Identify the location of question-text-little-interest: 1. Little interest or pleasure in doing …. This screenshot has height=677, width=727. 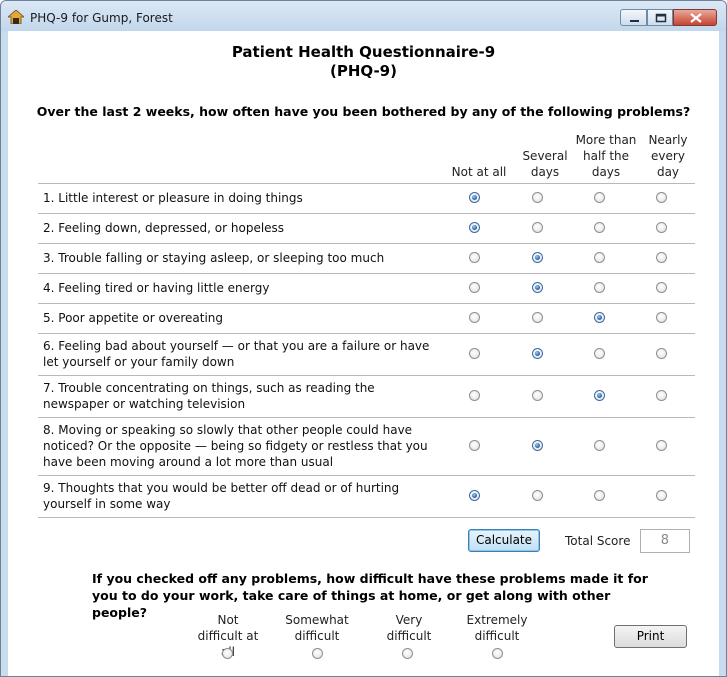
(173, 198).